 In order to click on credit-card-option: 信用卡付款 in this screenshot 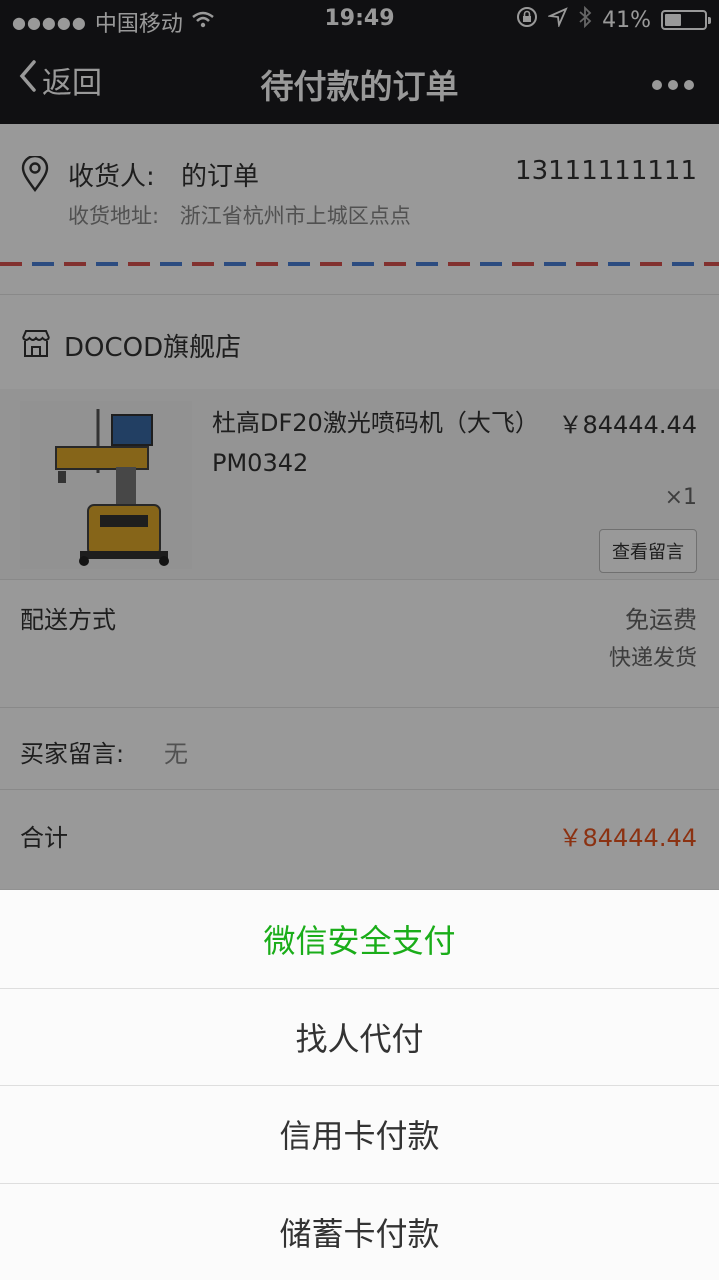, I will do `click(359, 1134)`.